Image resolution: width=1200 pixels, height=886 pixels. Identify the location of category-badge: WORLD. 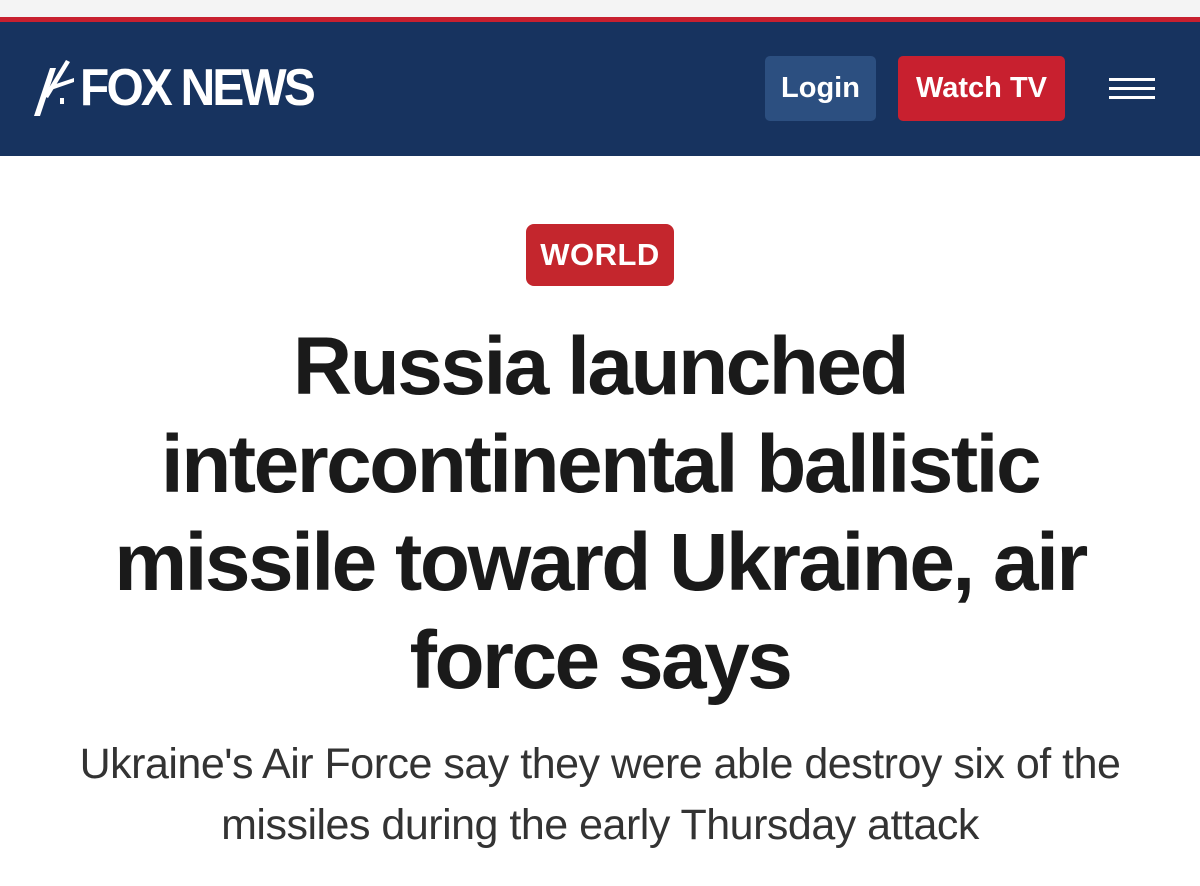
(600, 255).